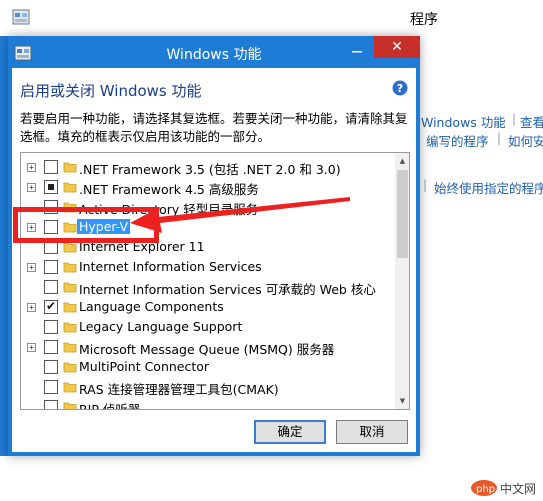  I want to click on help-icon: ?, so click(400, 88).